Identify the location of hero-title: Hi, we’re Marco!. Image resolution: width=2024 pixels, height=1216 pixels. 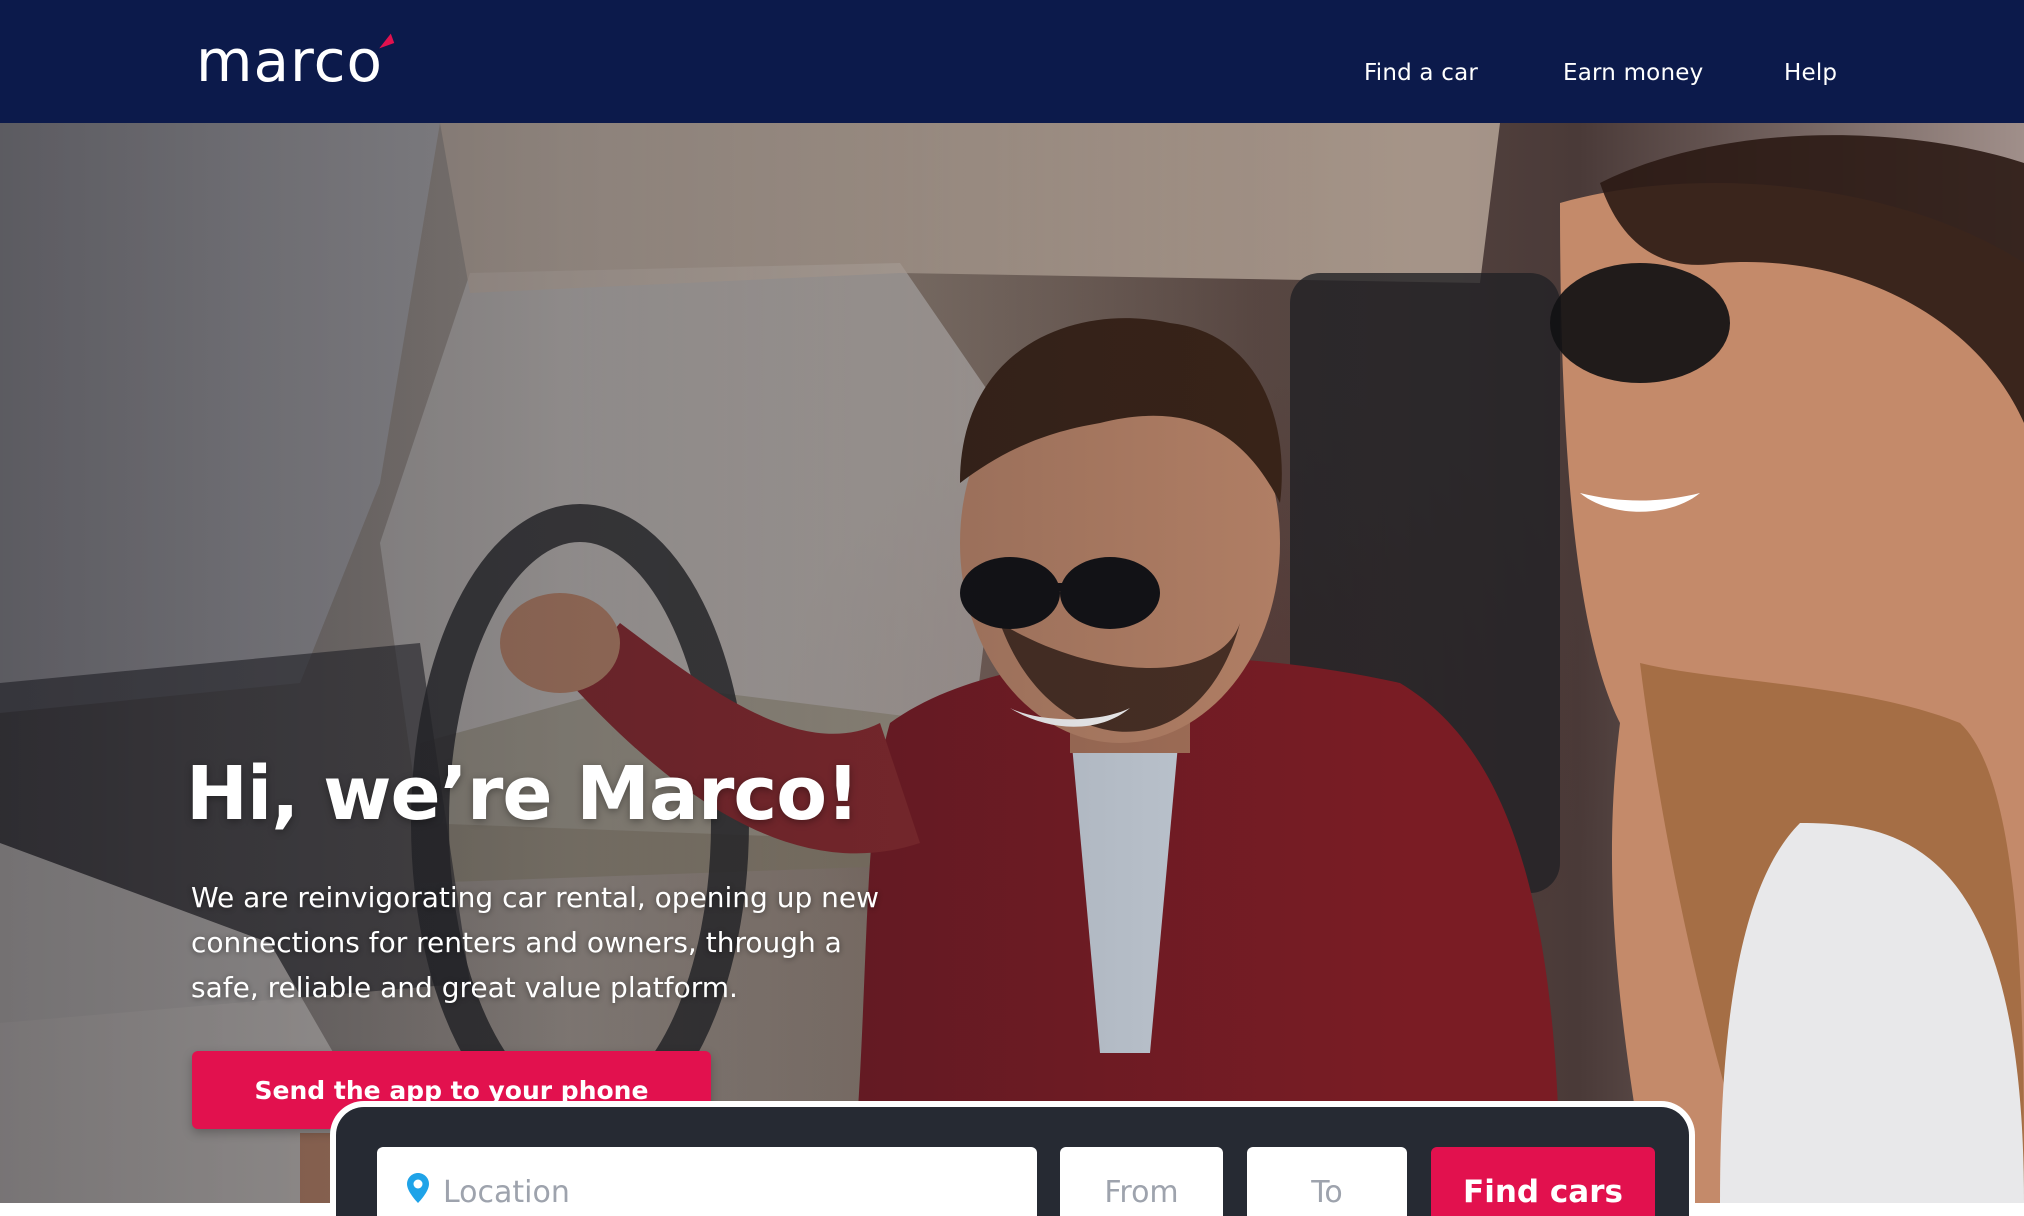
(523, 794).